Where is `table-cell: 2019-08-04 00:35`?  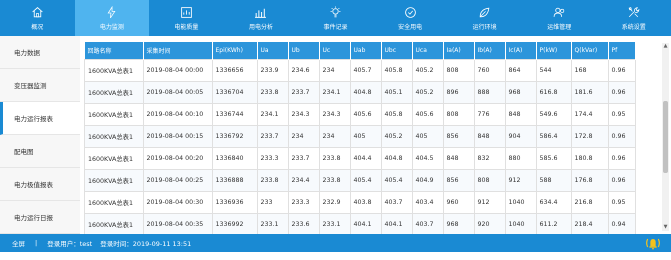 table-cell: 2019-08-04 00:35 is located at coordinates (177, 223).